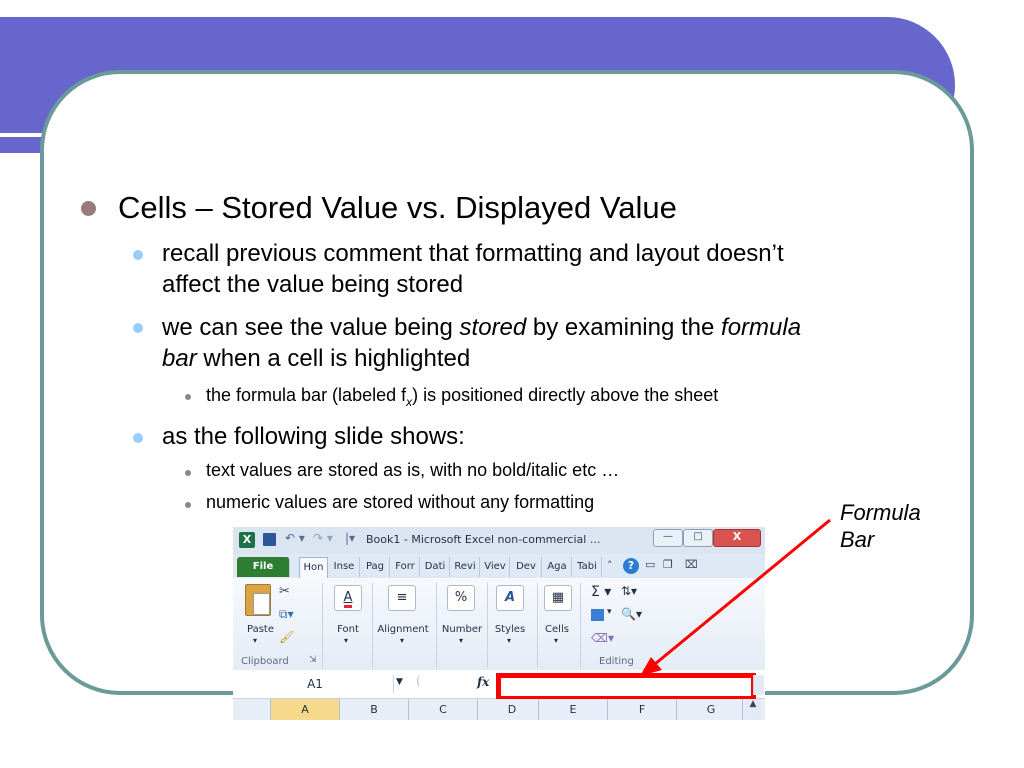 The height and width of the screenshot is (768, 1024). What do you see at coordinates (315, 684) in the screenshot?
I see `name-box: A1` at bounding box center [315, 684].